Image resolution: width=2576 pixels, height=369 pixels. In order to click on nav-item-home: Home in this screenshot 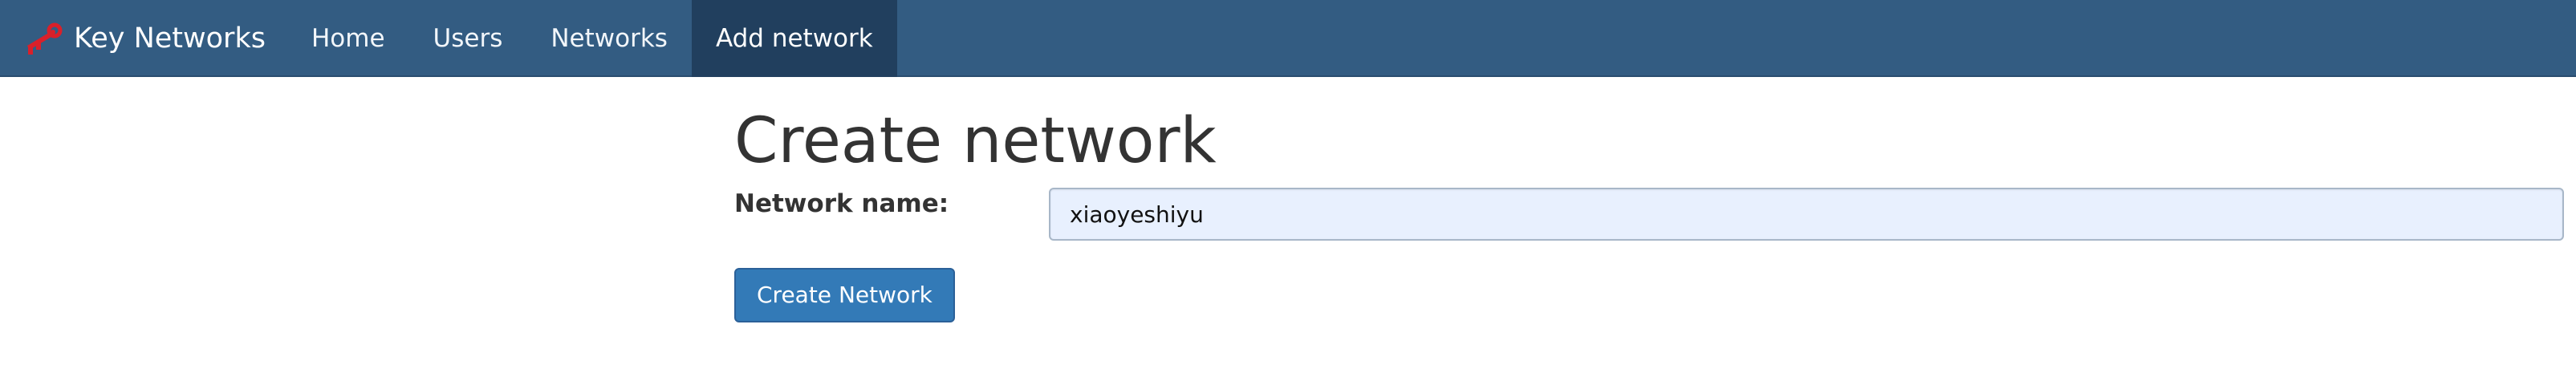, I will do `click(348, 38)`.